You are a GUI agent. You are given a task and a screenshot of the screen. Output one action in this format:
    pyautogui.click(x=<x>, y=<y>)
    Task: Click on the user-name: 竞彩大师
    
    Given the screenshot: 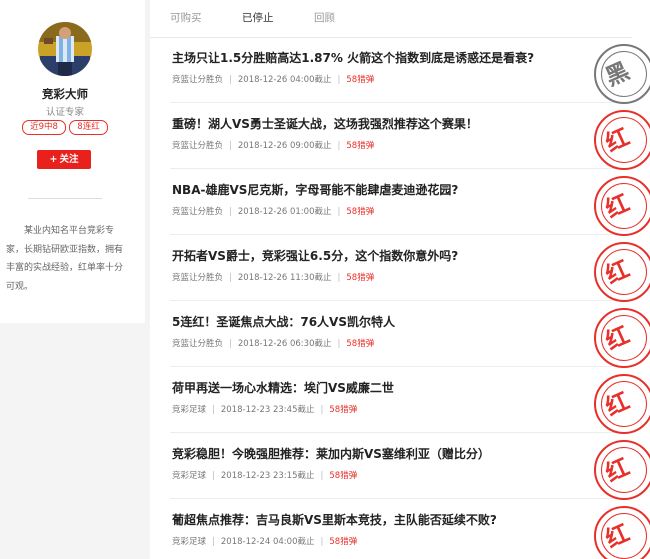 What is the action you would take?
    pyautogui.click(x=65, y=94)
    